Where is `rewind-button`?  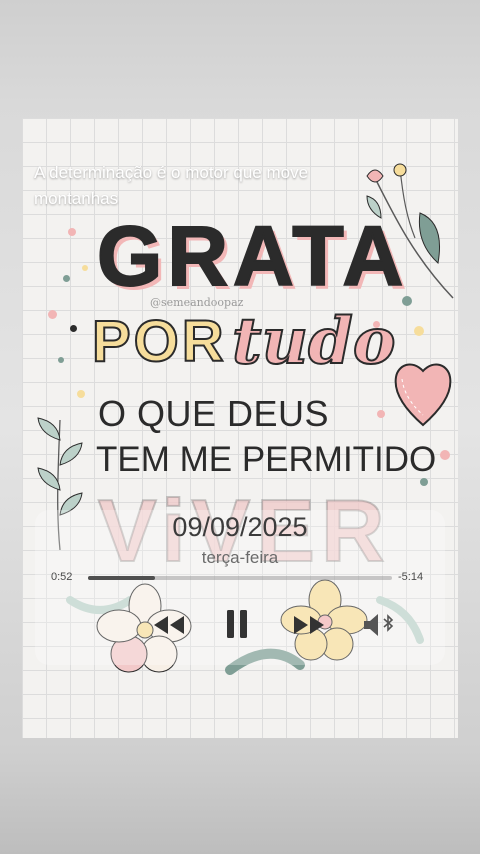 rewind-button is located at coordinates (169, 625).